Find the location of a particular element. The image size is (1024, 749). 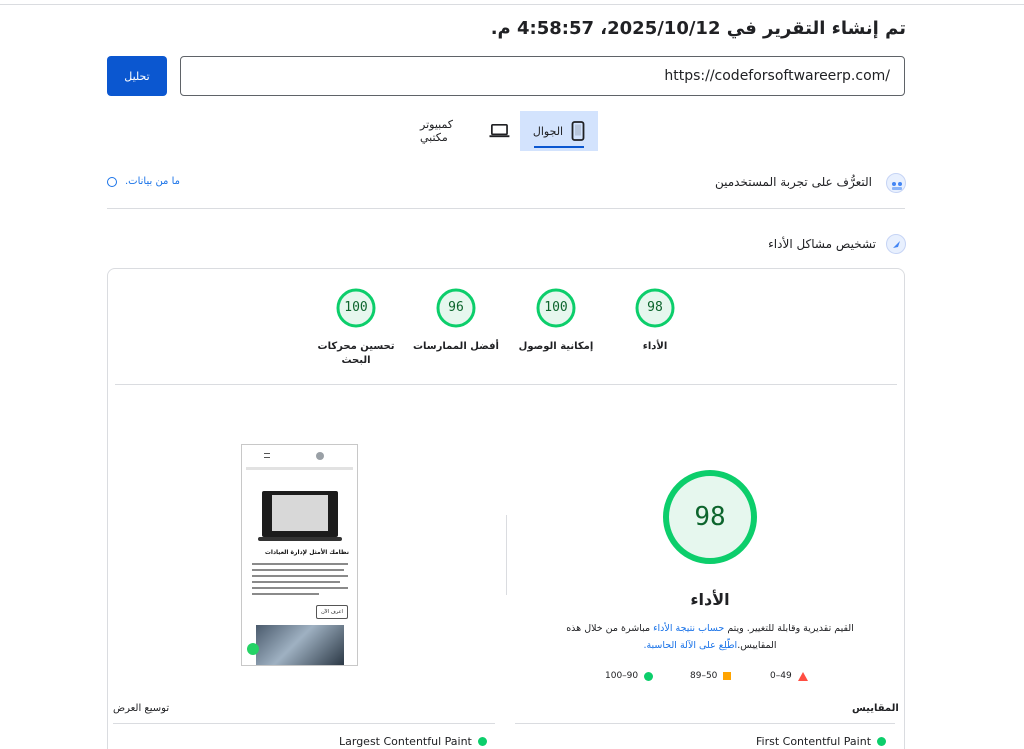

calculator-link: اطّلِع على الآلة الحاسبة. is located at coordinates (690, 645).